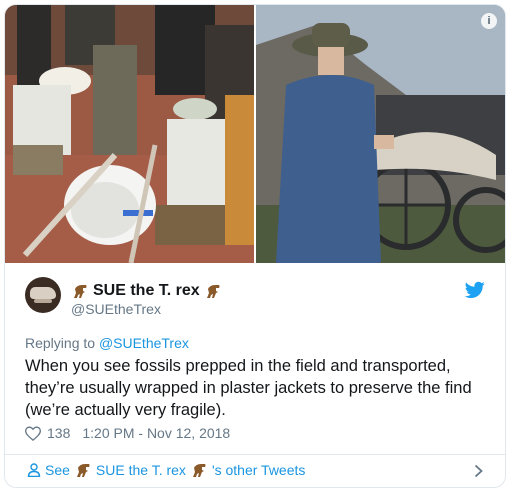 The image size is (510, 490). What do you see at coordinates (43, 295) in the screenshot?
I see `avatar` at bounding box center [43, 295].